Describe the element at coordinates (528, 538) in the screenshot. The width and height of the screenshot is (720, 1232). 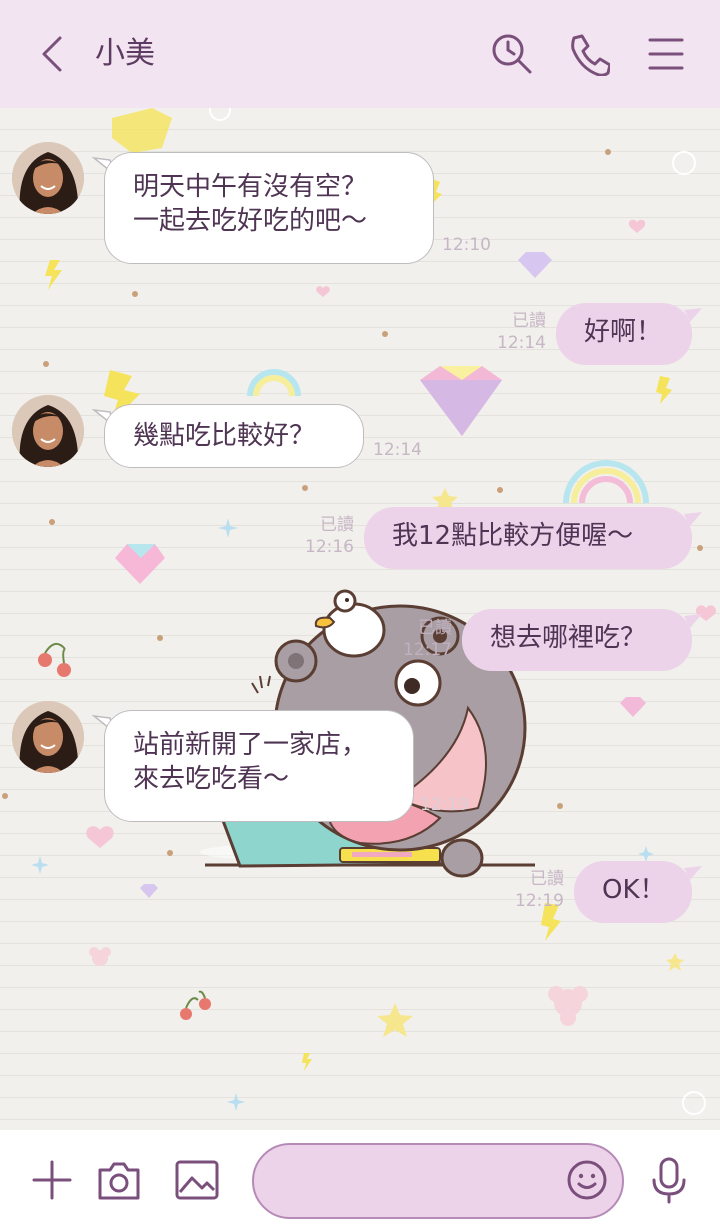
I see `message-bubble-outgoing: 我12點比較方便喔～` at that location.